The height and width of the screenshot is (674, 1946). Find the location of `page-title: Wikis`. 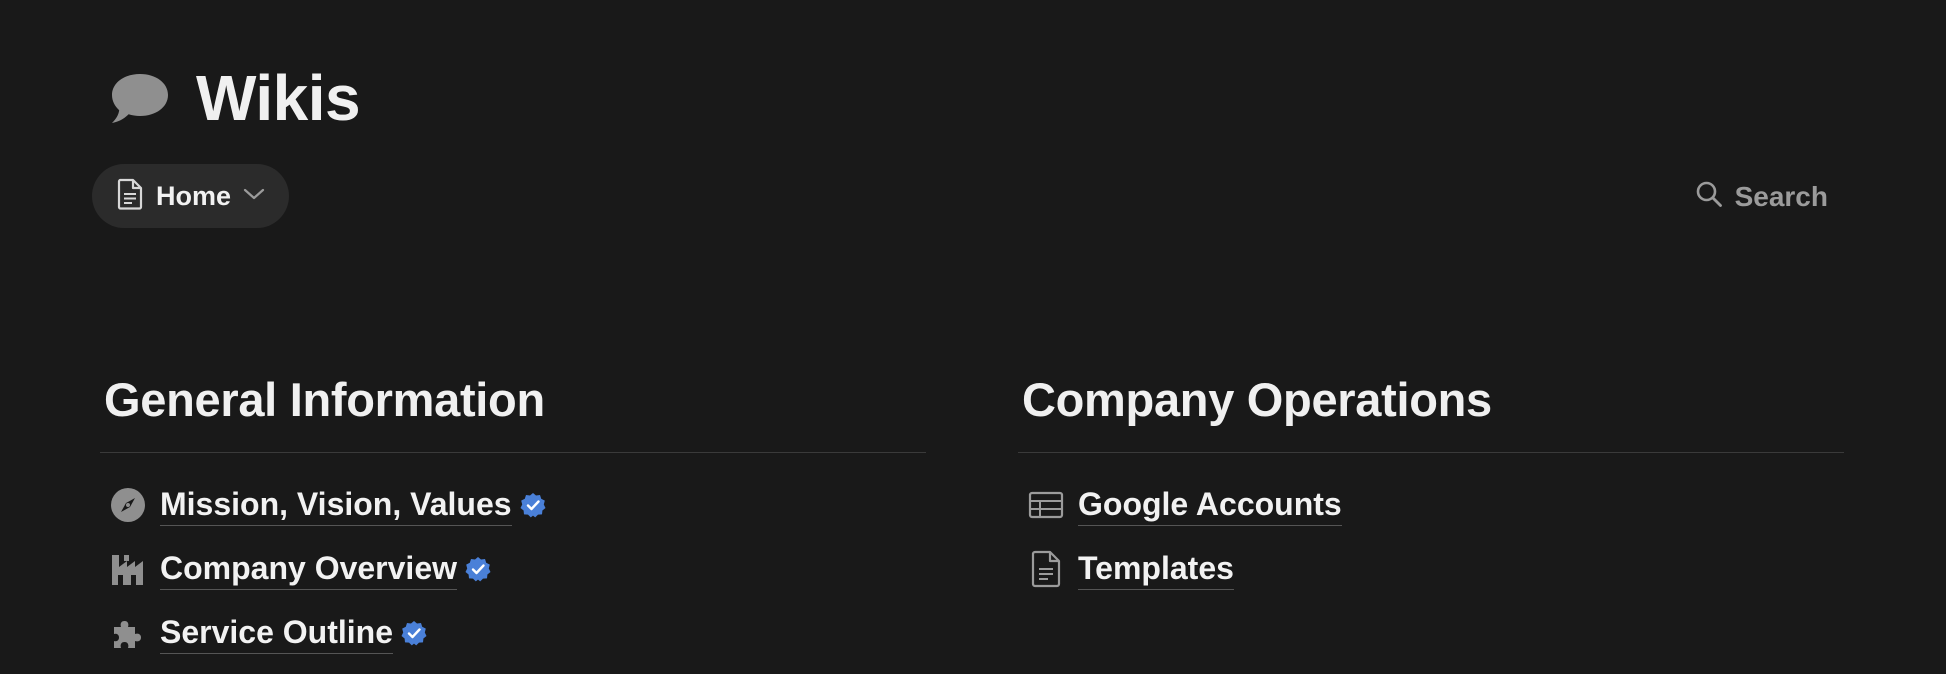

page-title: Wikis is located at coordinates (278, 98).